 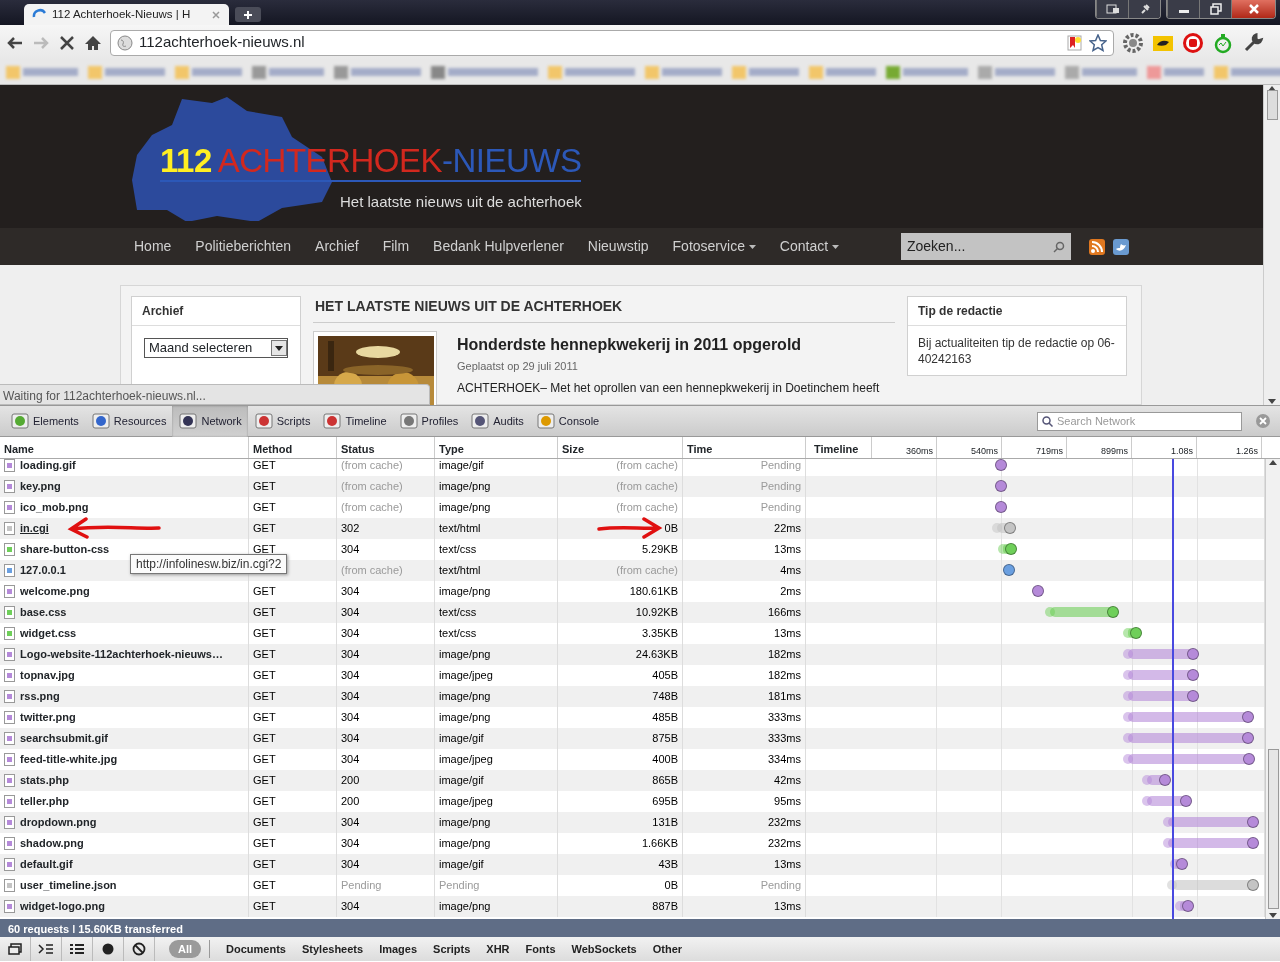 I want to click on filter-button: Images, so click(x=398, y=949).